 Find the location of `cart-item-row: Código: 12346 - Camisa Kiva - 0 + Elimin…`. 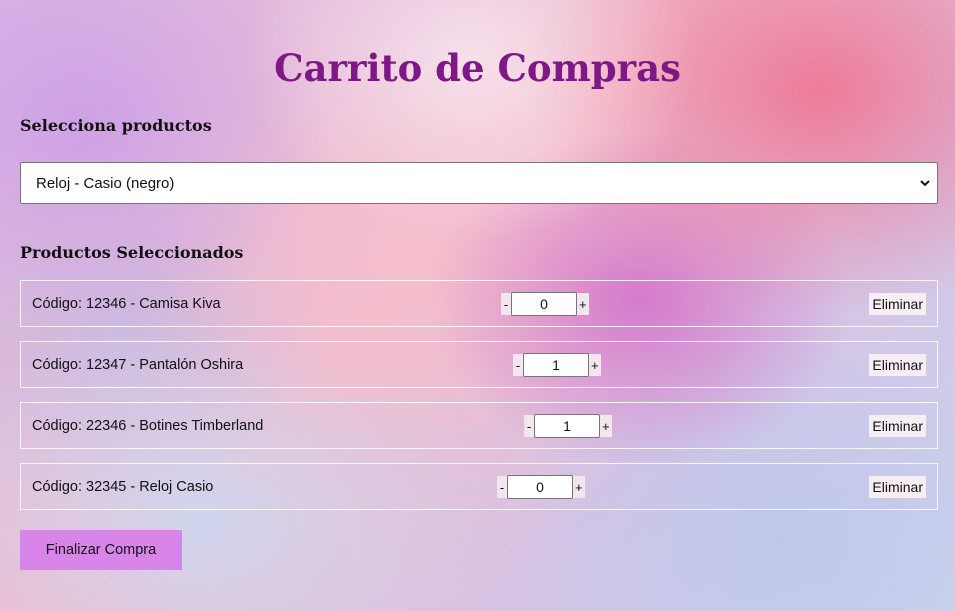

cart-item-row: Código: 12346 - Camisa Kiva - 0 + Elimin… is located at coordinates (479, 303).